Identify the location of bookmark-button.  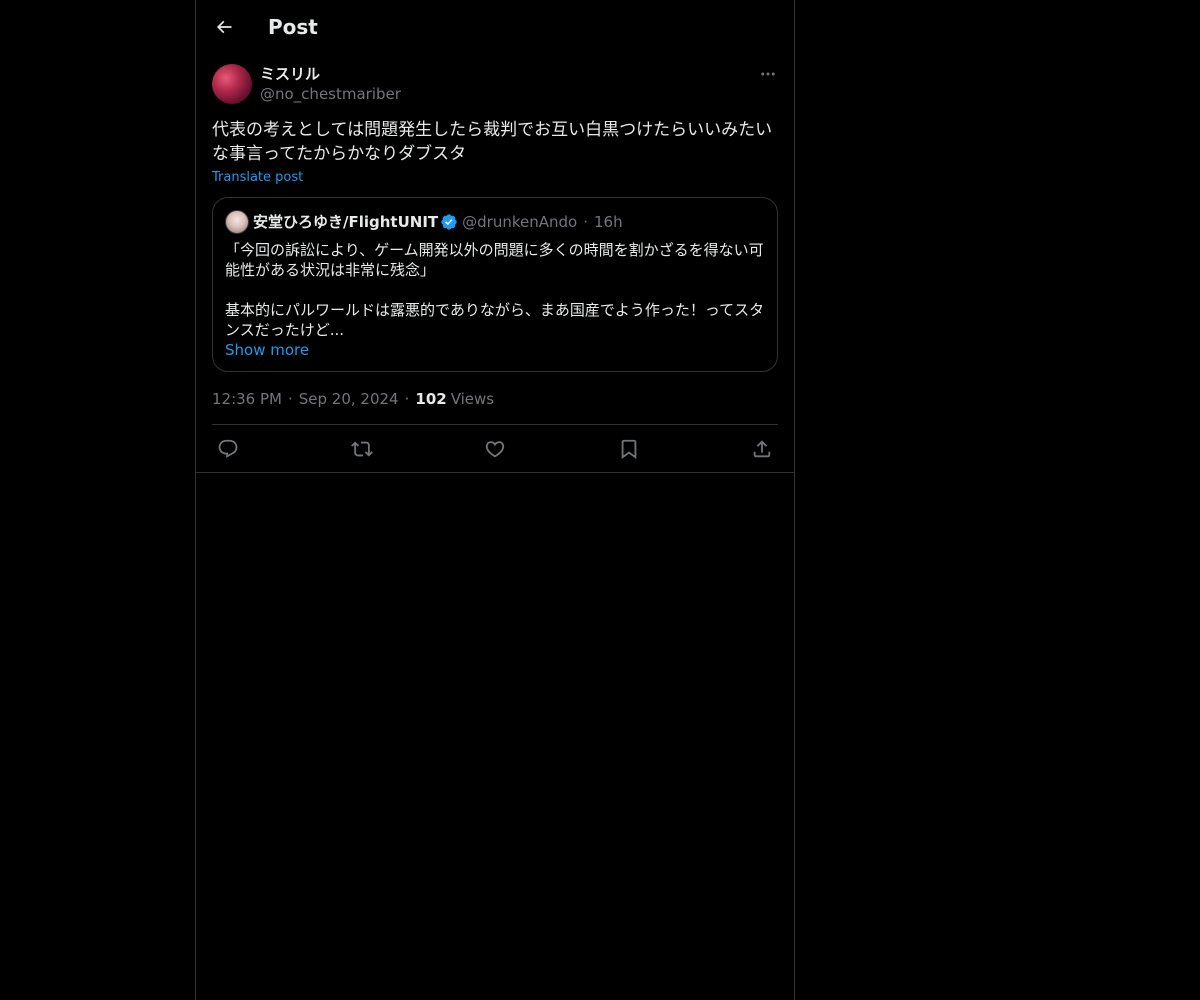
(629, 449).